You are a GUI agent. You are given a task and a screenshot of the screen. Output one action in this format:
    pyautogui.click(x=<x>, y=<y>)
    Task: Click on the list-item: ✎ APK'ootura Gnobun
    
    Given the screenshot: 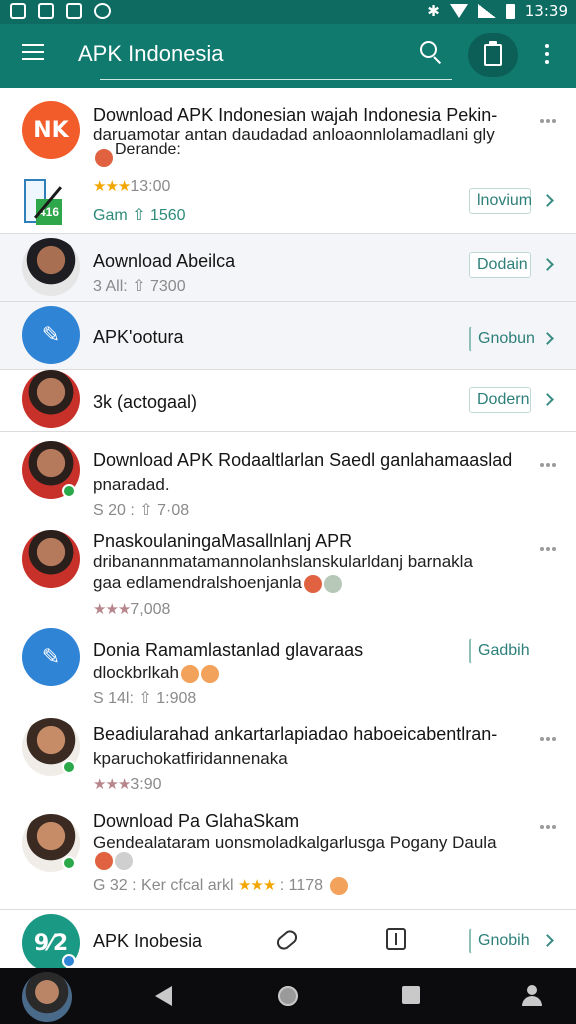 What is the action you would take?
    pyautogui.click(x=288, y=336)
    